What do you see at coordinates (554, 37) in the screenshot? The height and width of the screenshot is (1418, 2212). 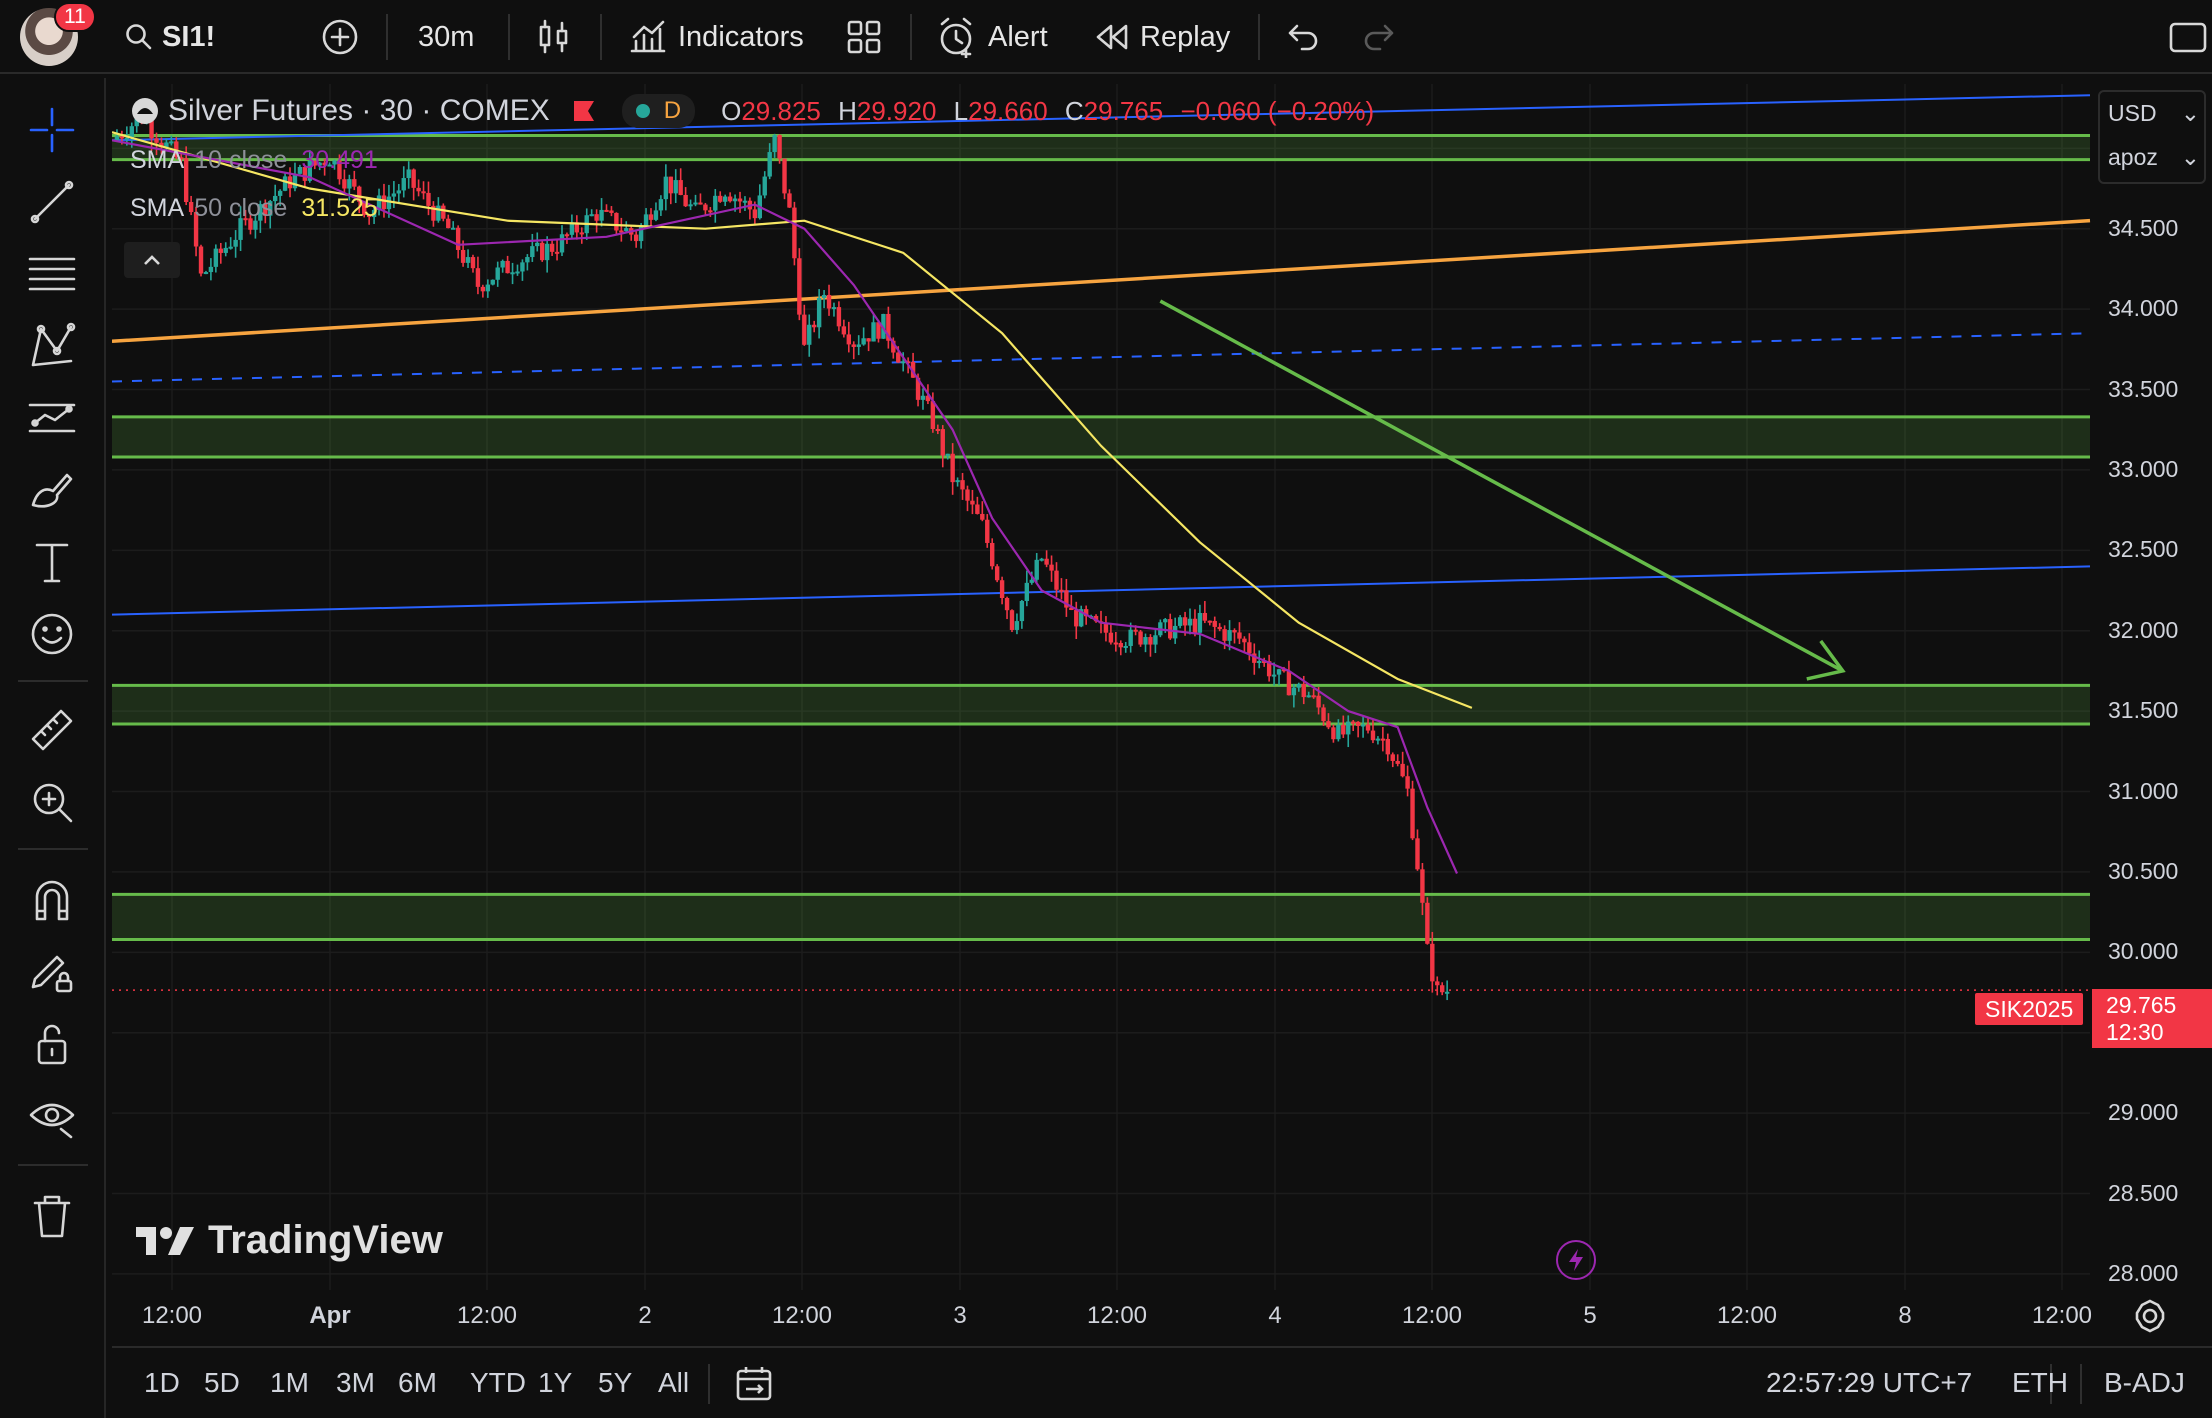 I see `chart-type-button` at bounding box center [554, 37].